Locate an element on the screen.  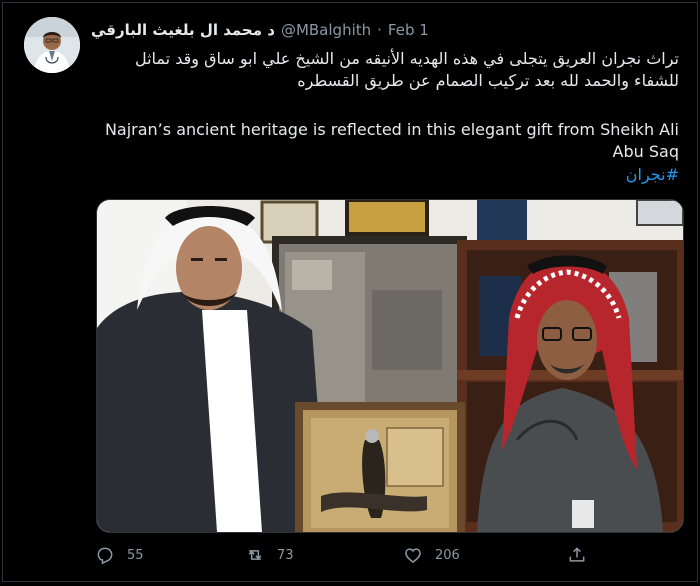
avatar-image is located at coordinates (52, 45).